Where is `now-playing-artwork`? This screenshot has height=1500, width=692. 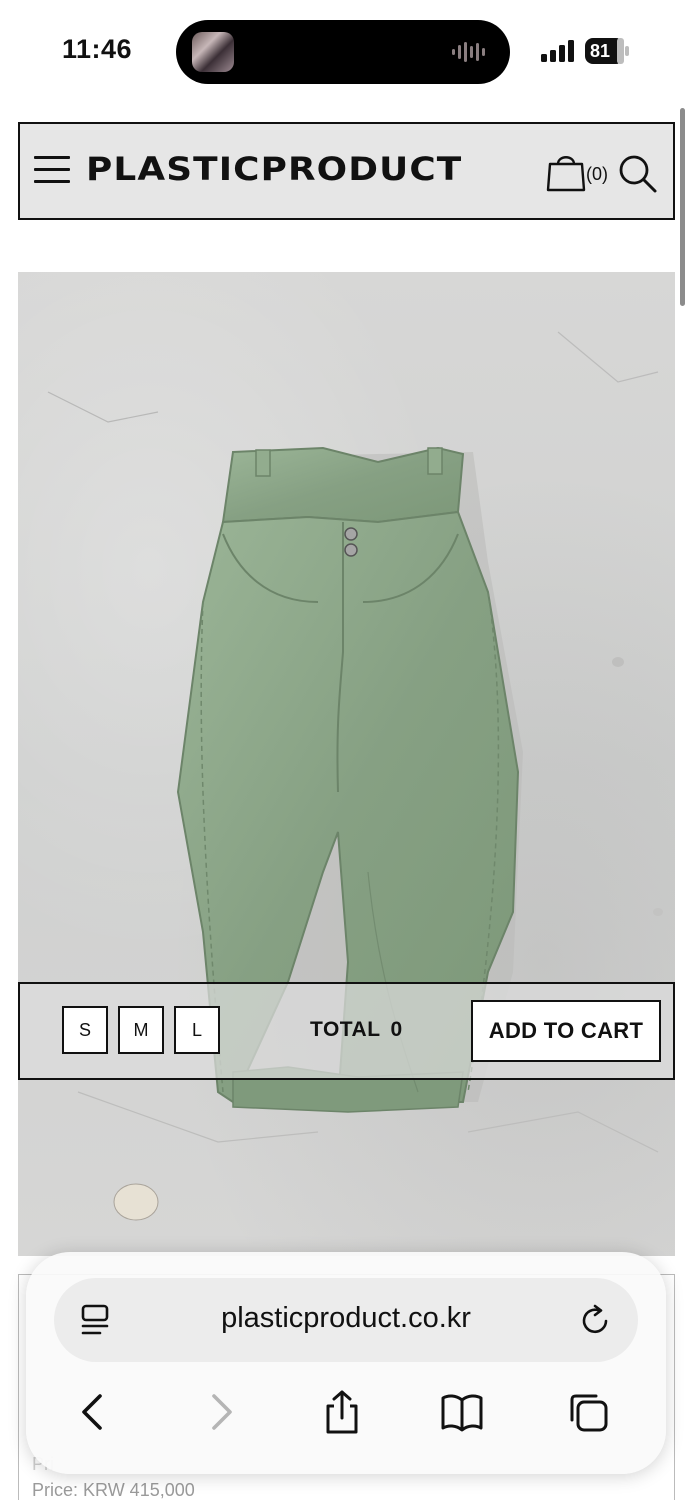
now-playing-artwork is located at coordinates (213, 52).